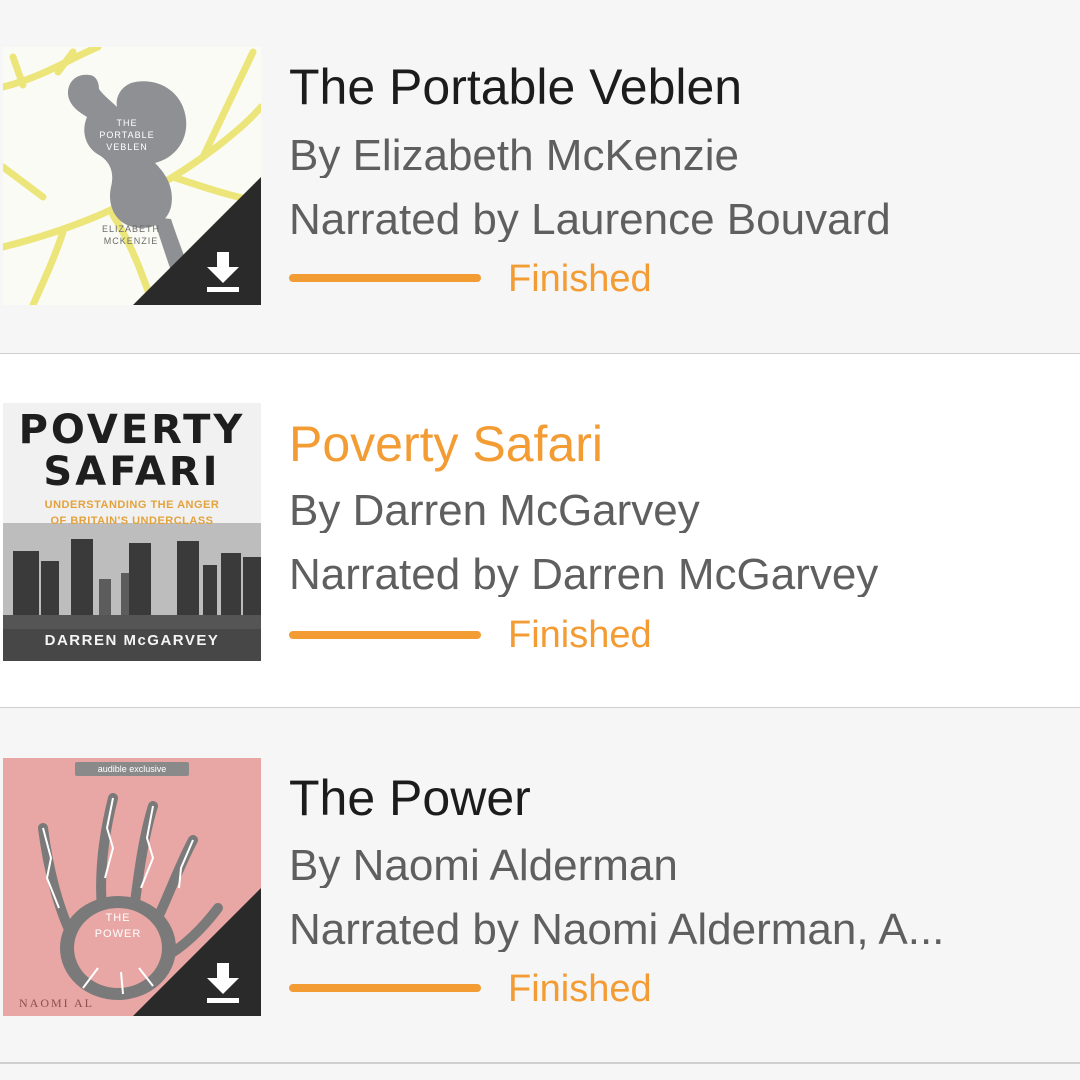 Image resolution: width=1080 pixels, height=1080 pixels. I want to click on cover-title: THE PORTABLE VEBLEN, so click(127, 135).